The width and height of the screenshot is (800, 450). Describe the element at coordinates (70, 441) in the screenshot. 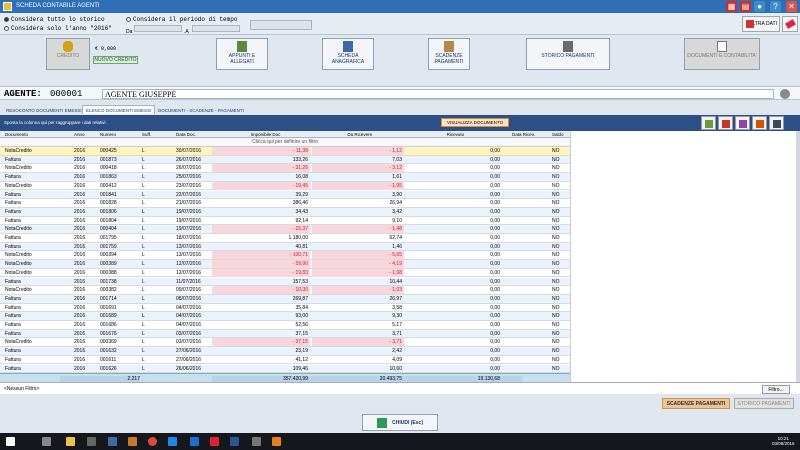

I see `file-explorer-icon` at that location.